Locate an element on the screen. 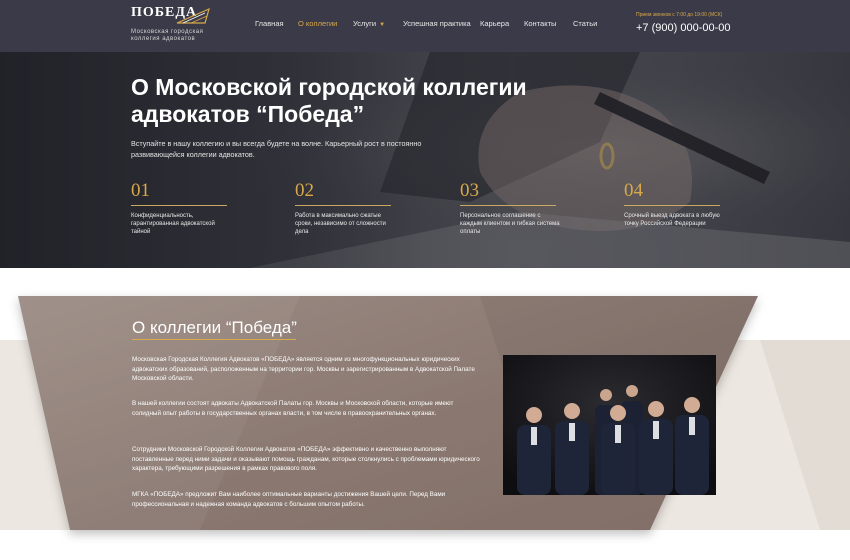 This screenshot has width=850, height=560. team-photo is located at coordinates (609, 425).